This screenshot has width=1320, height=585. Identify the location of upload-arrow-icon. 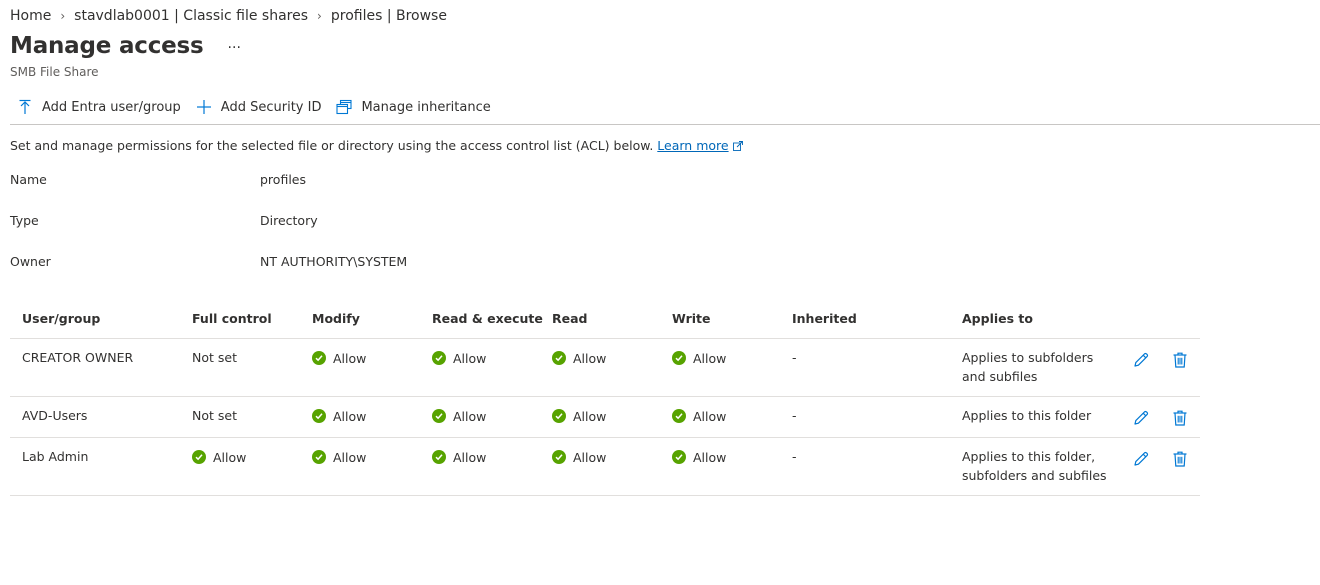
(25, 107).